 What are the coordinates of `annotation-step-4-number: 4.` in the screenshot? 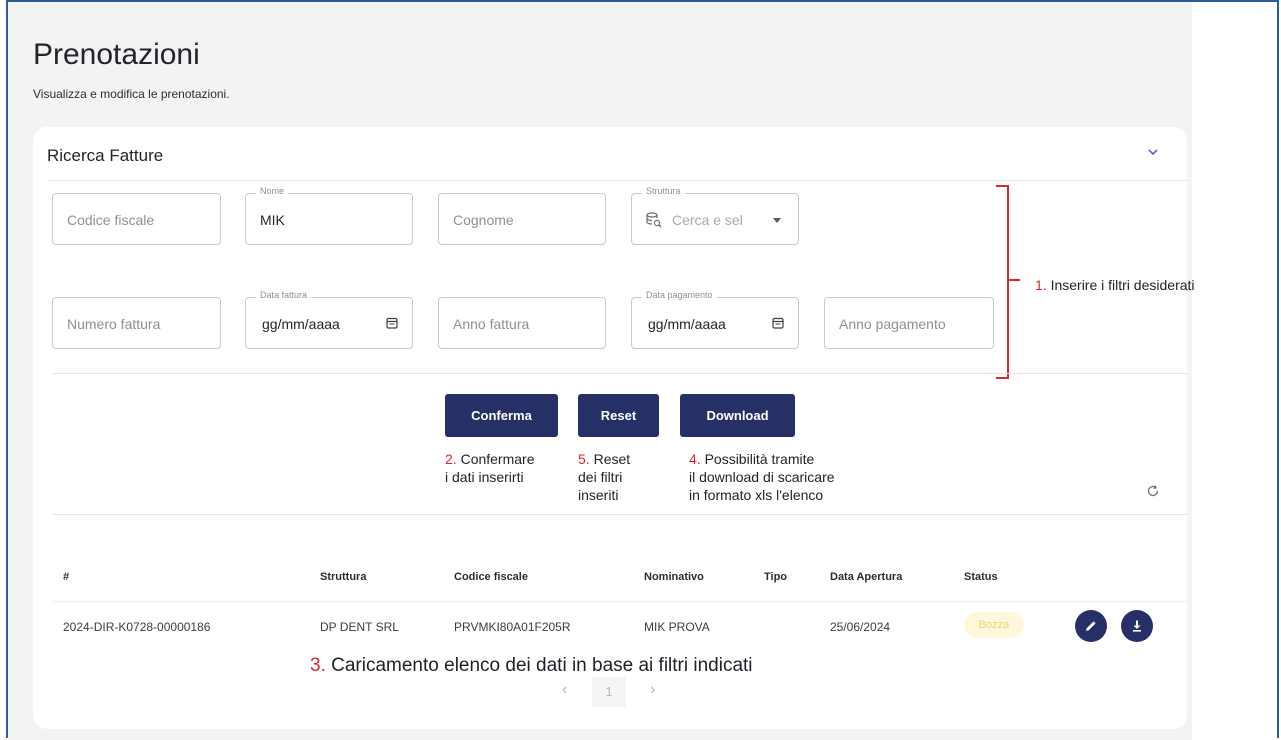 It's located at (695, 459).